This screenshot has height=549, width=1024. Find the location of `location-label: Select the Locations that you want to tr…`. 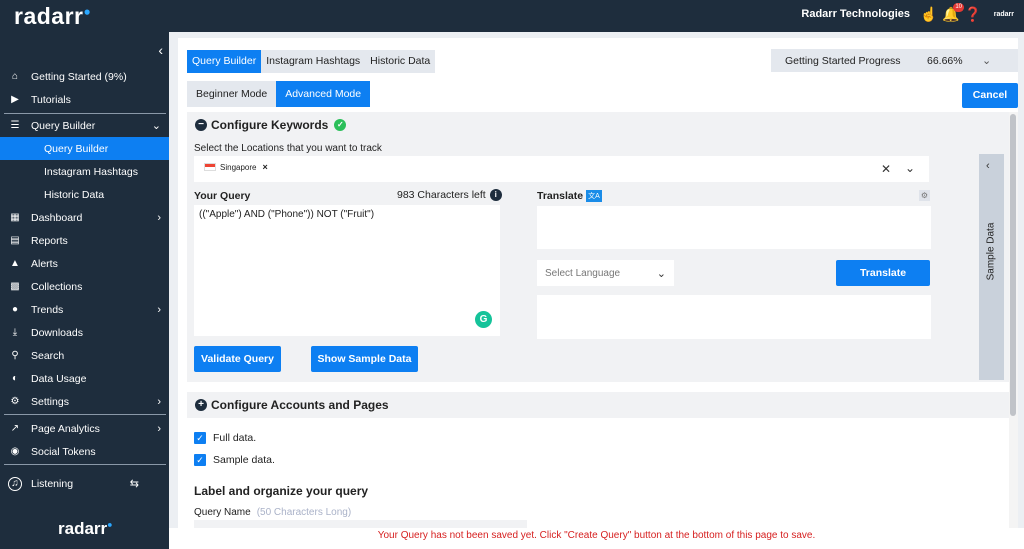

location-label: Select the Locations that you want to tr… is located at coordinates (288, 148).